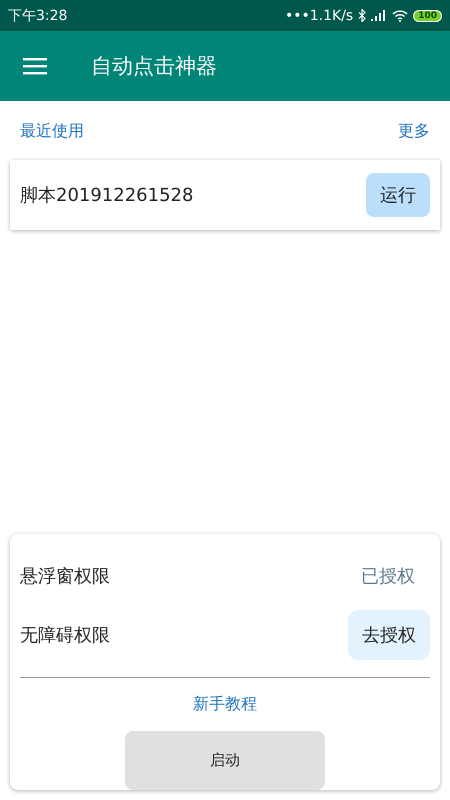 The image size is (450, 800). Describe the element at coordinates (389, 635) in the screenshot. I see `grant-button: 去授权` at that location.